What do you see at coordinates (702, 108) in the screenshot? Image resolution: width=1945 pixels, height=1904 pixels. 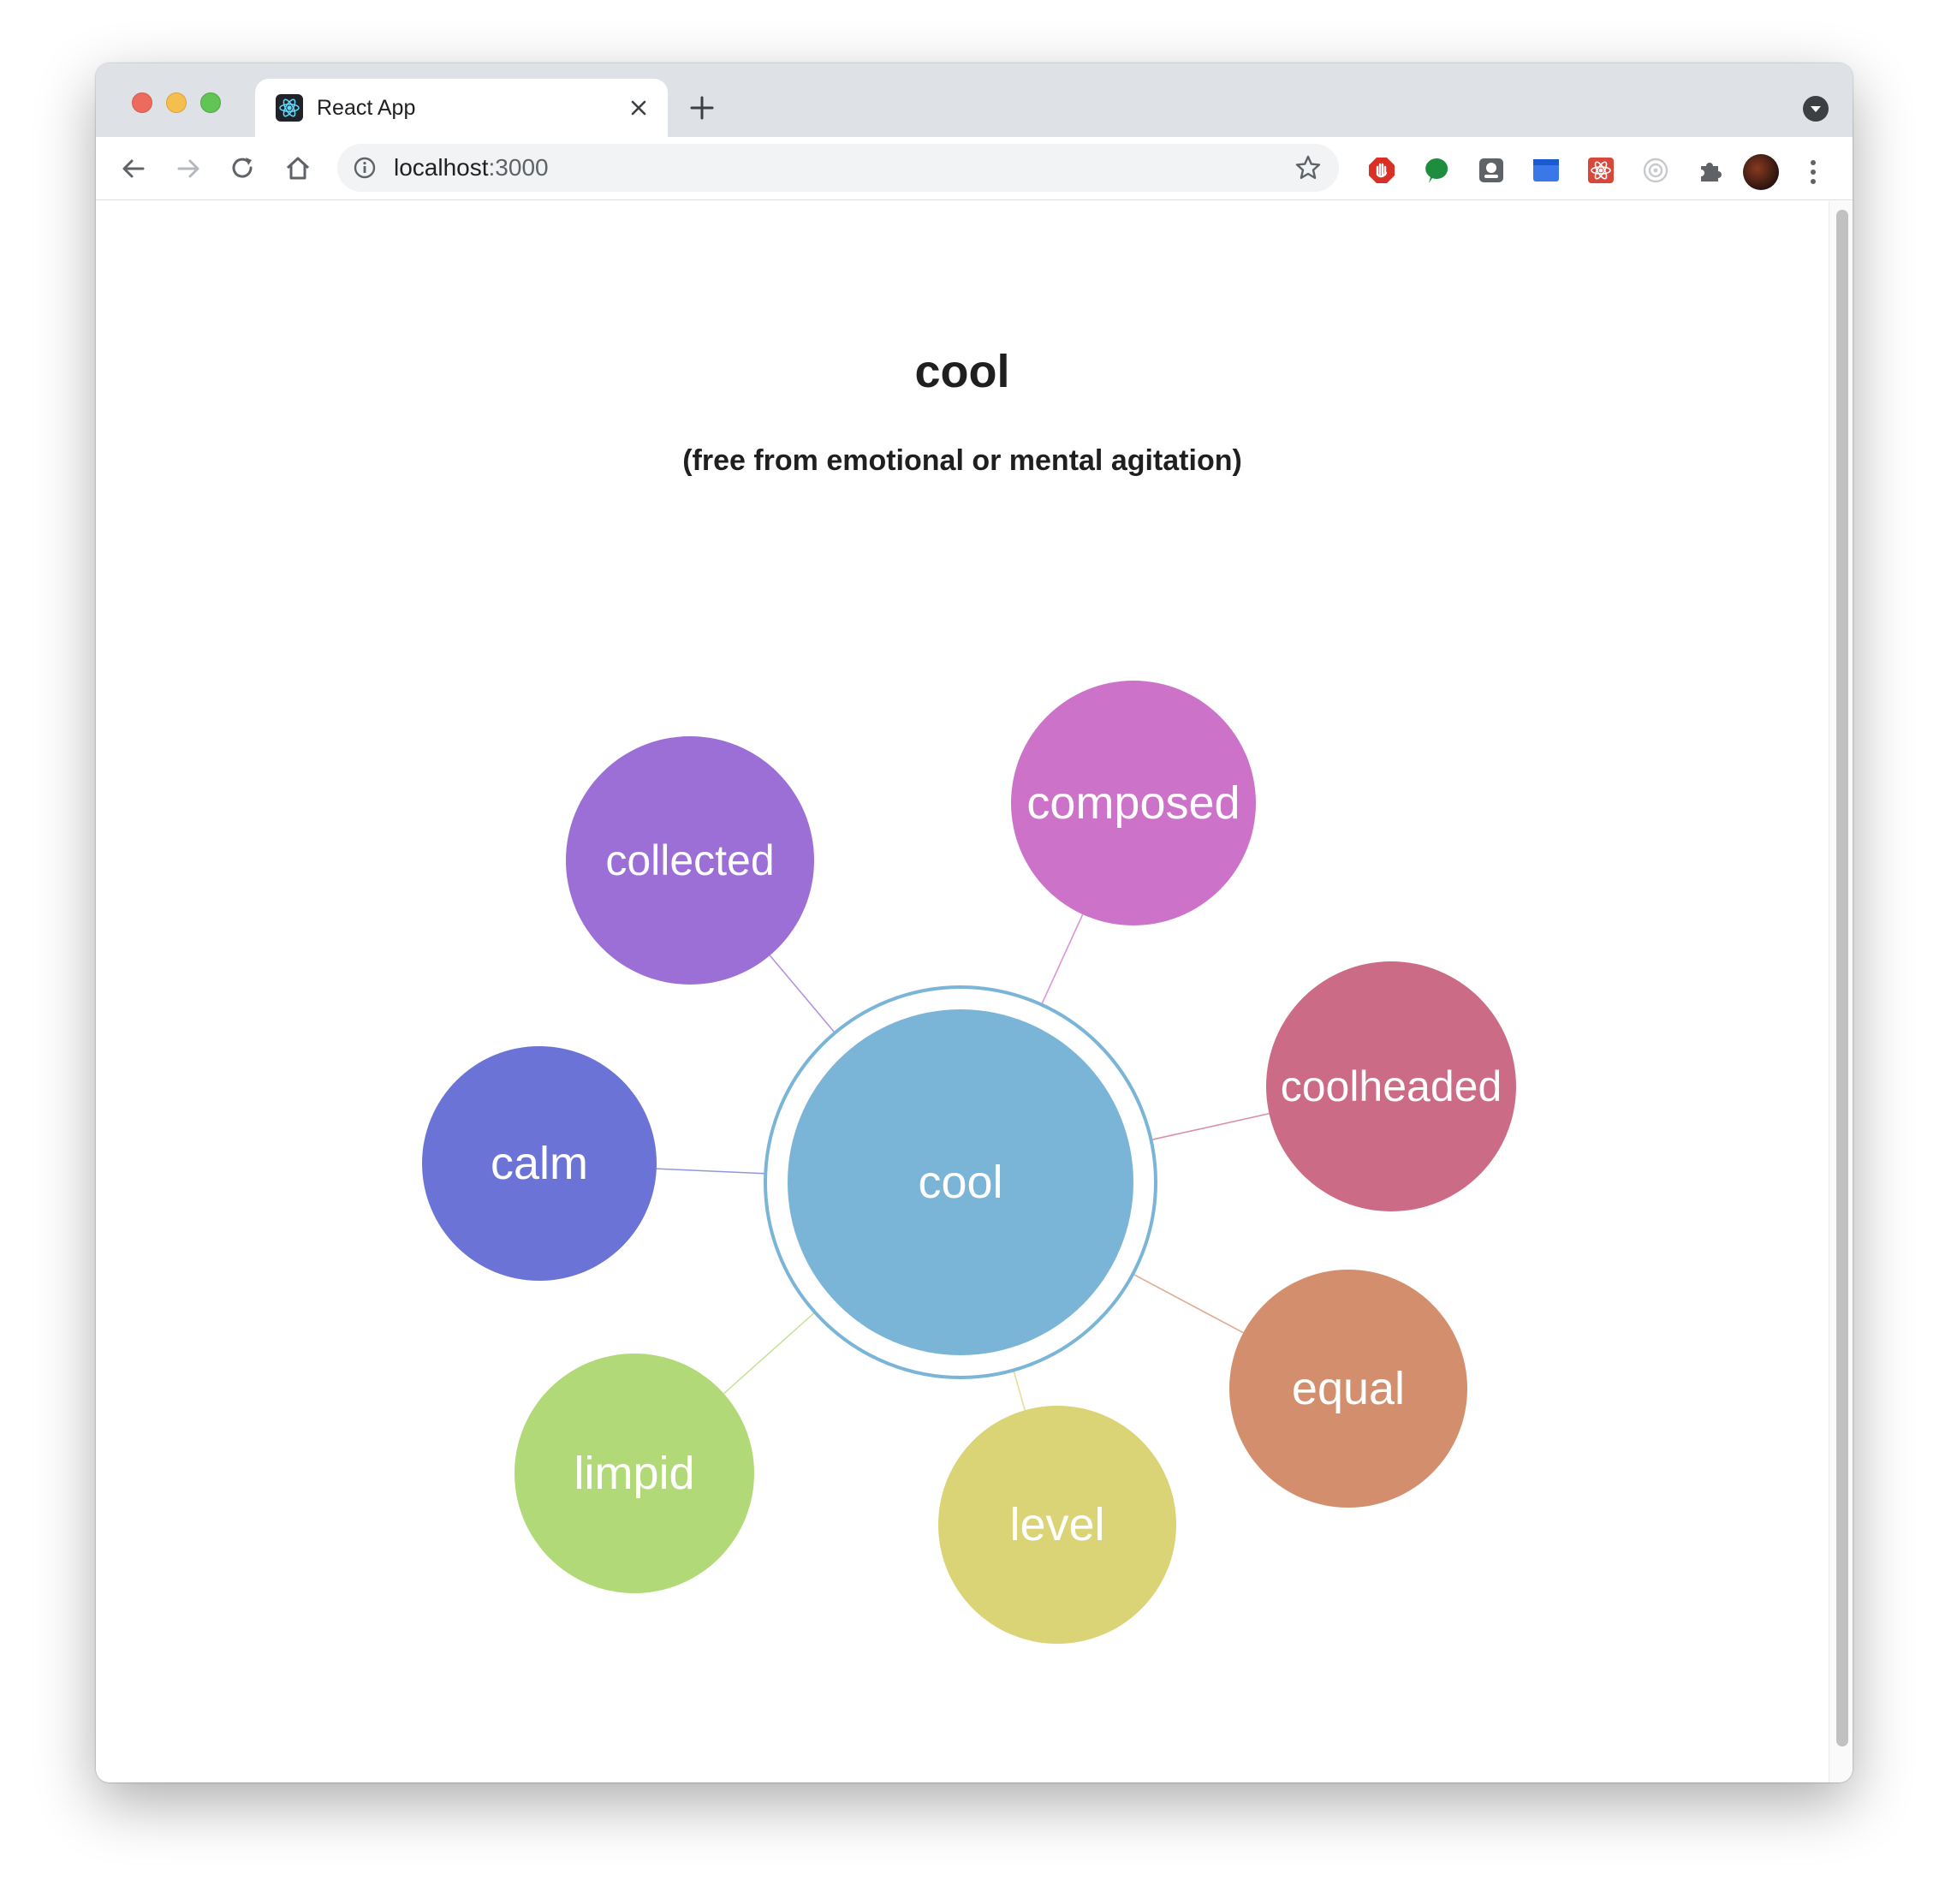 I see `plus-icon` at bounding box center [702, 108].